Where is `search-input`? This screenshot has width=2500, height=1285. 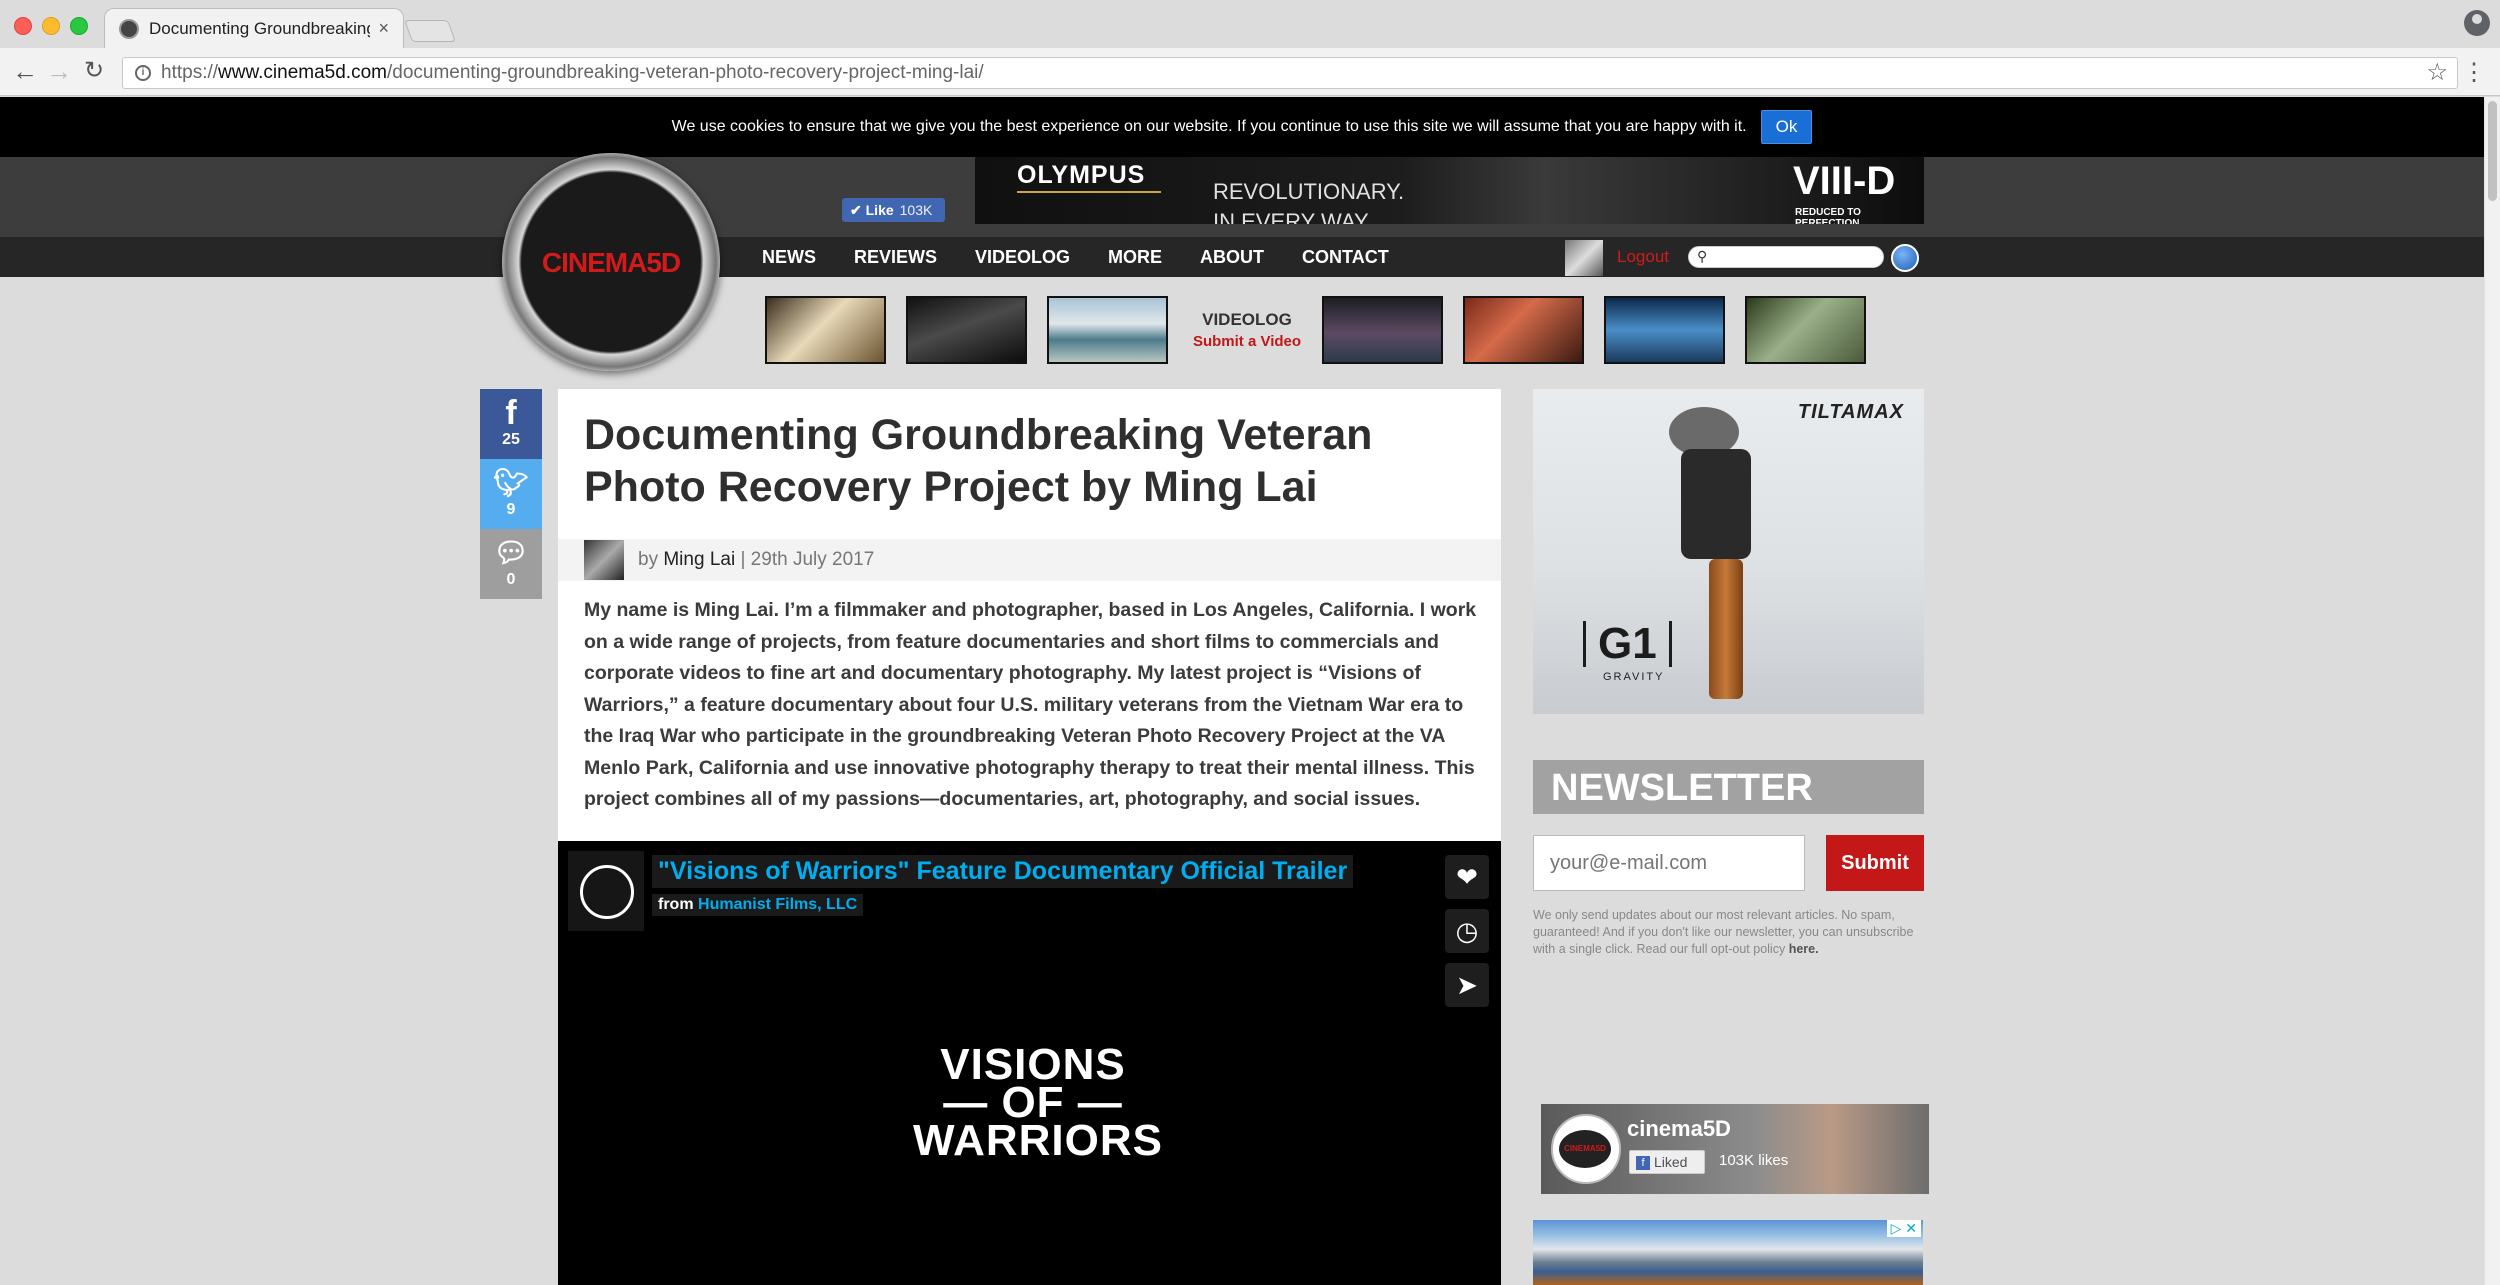 search-input is located at coordinates (1786, 257).